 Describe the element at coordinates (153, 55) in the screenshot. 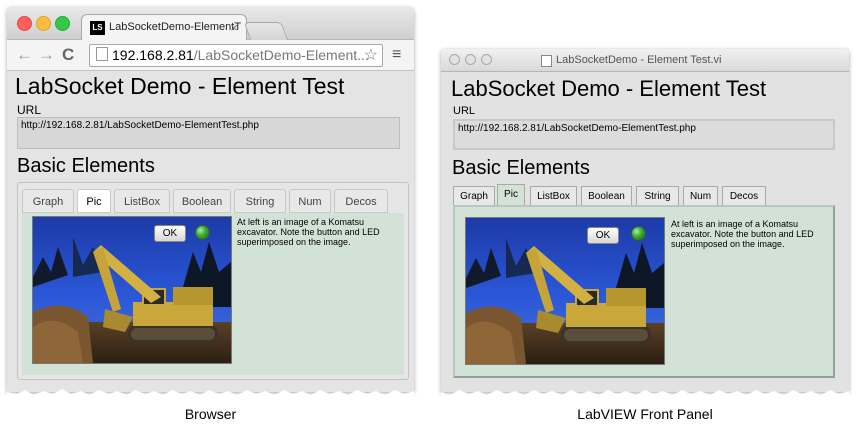

I see `address-host: 192.168.2.81` at that location.